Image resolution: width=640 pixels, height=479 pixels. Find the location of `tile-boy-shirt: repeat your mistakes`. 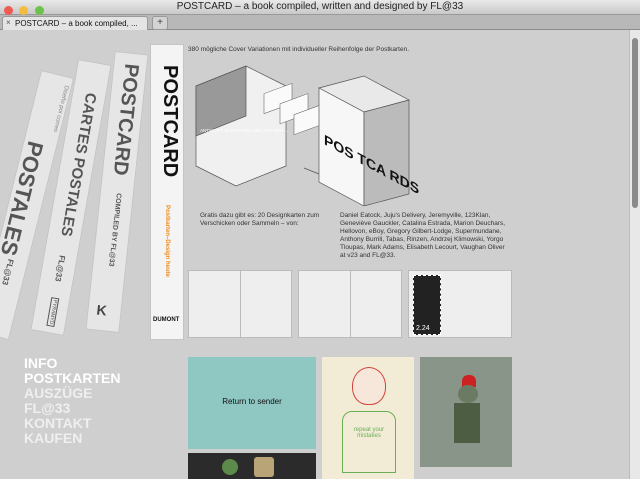

tile-boy-shirt: repeat your mistakes is located at coordinates (368, 418).